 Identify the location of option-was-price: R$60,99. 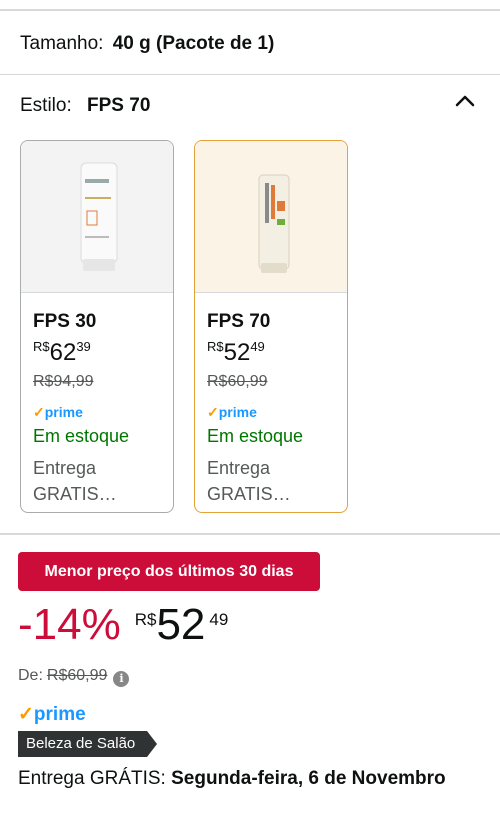
(237, 381).